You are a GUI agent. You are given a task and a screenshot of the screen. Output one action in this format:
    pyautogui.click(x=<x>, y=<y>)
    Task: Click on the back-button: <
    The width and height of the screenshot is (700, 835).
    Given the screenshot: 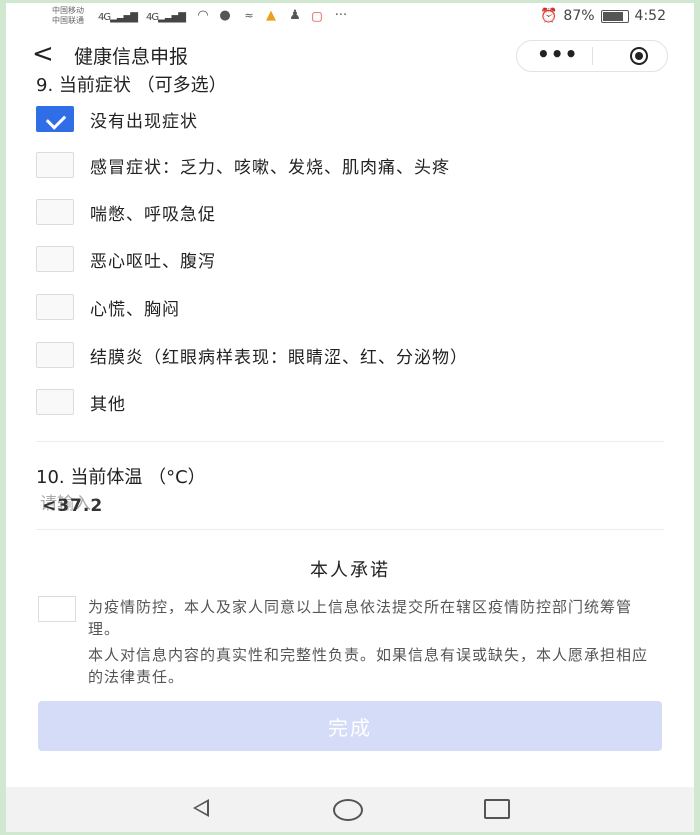 What is the action you would take?
    pyautogui.click(x=43, y=54)
    